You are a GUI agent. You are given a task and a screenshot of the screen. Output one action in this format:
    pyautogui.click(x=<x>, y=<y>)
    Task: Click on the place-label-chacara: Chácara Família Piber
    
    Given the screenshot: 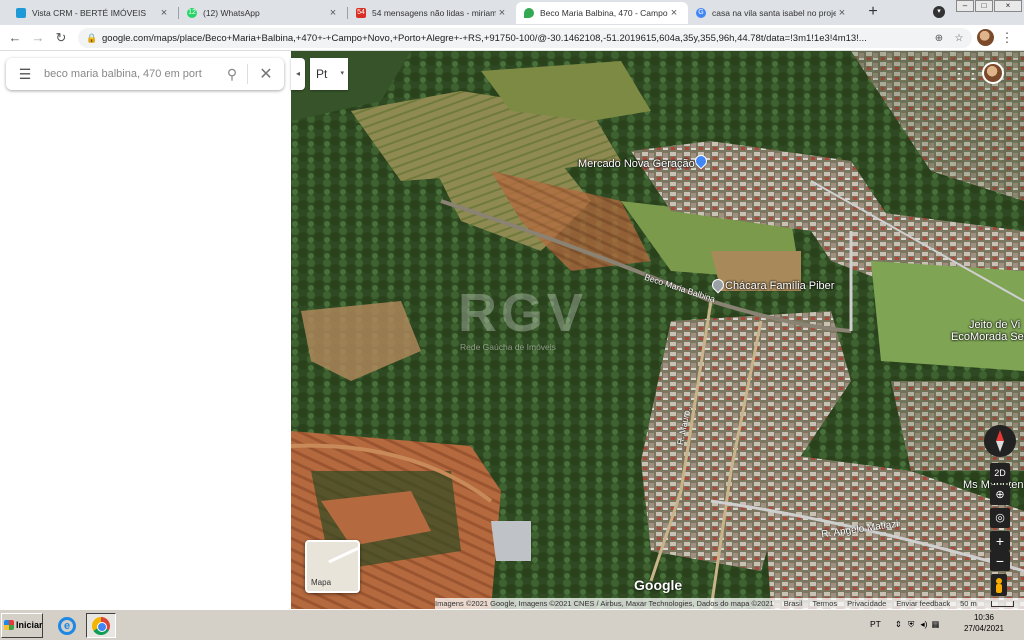 What is the action you would take?
    pyautogui.click(x=779, y=286)
    